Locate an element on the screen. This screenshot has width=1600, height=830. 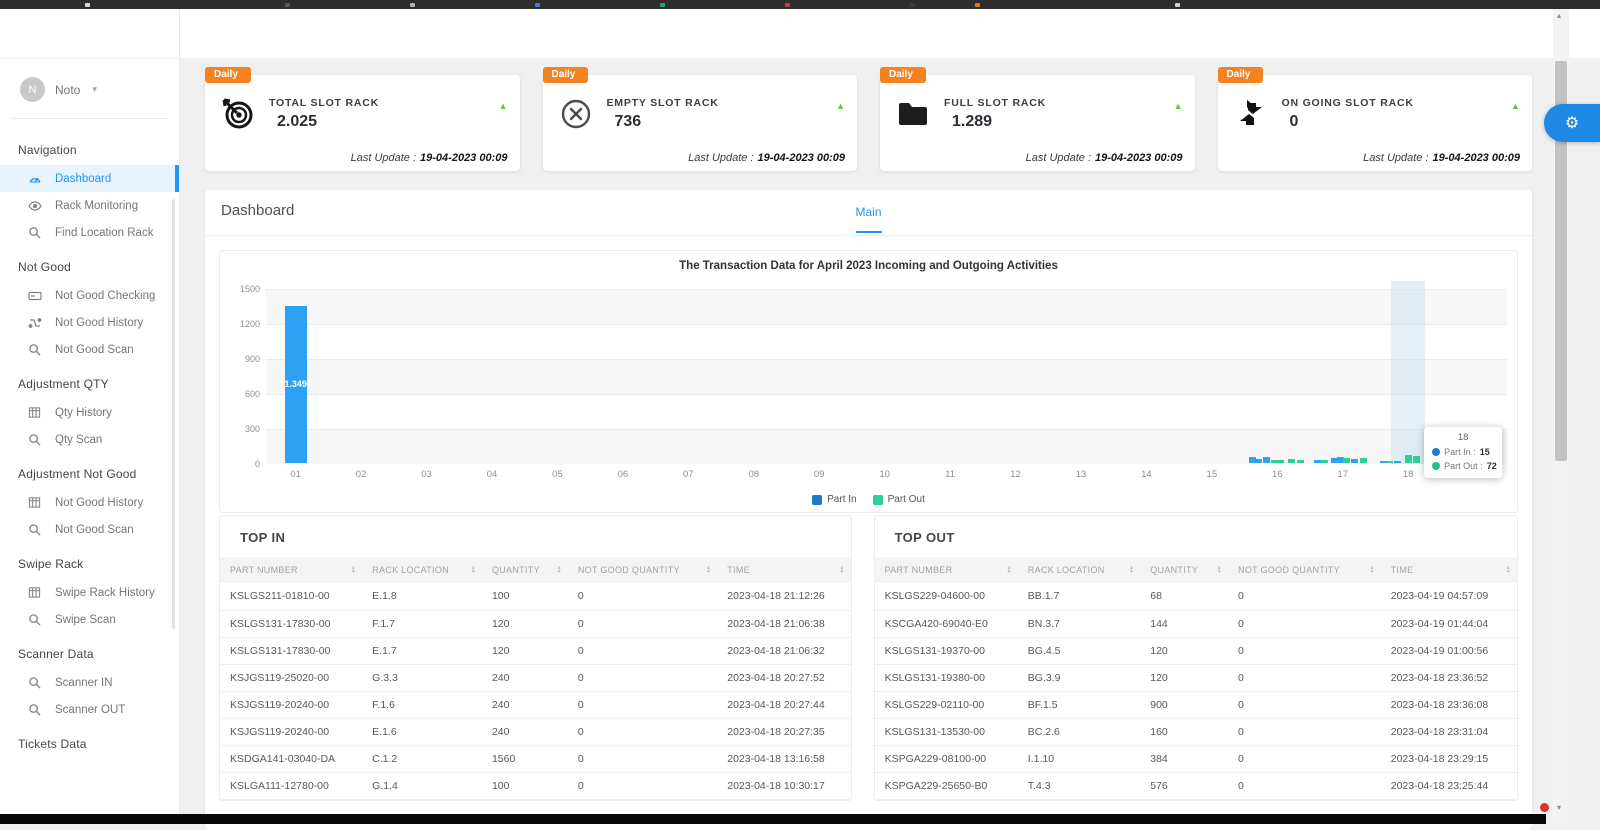
sidebar-item-not-good-checking: Not Good Checking is located at coordinates (89, 295).